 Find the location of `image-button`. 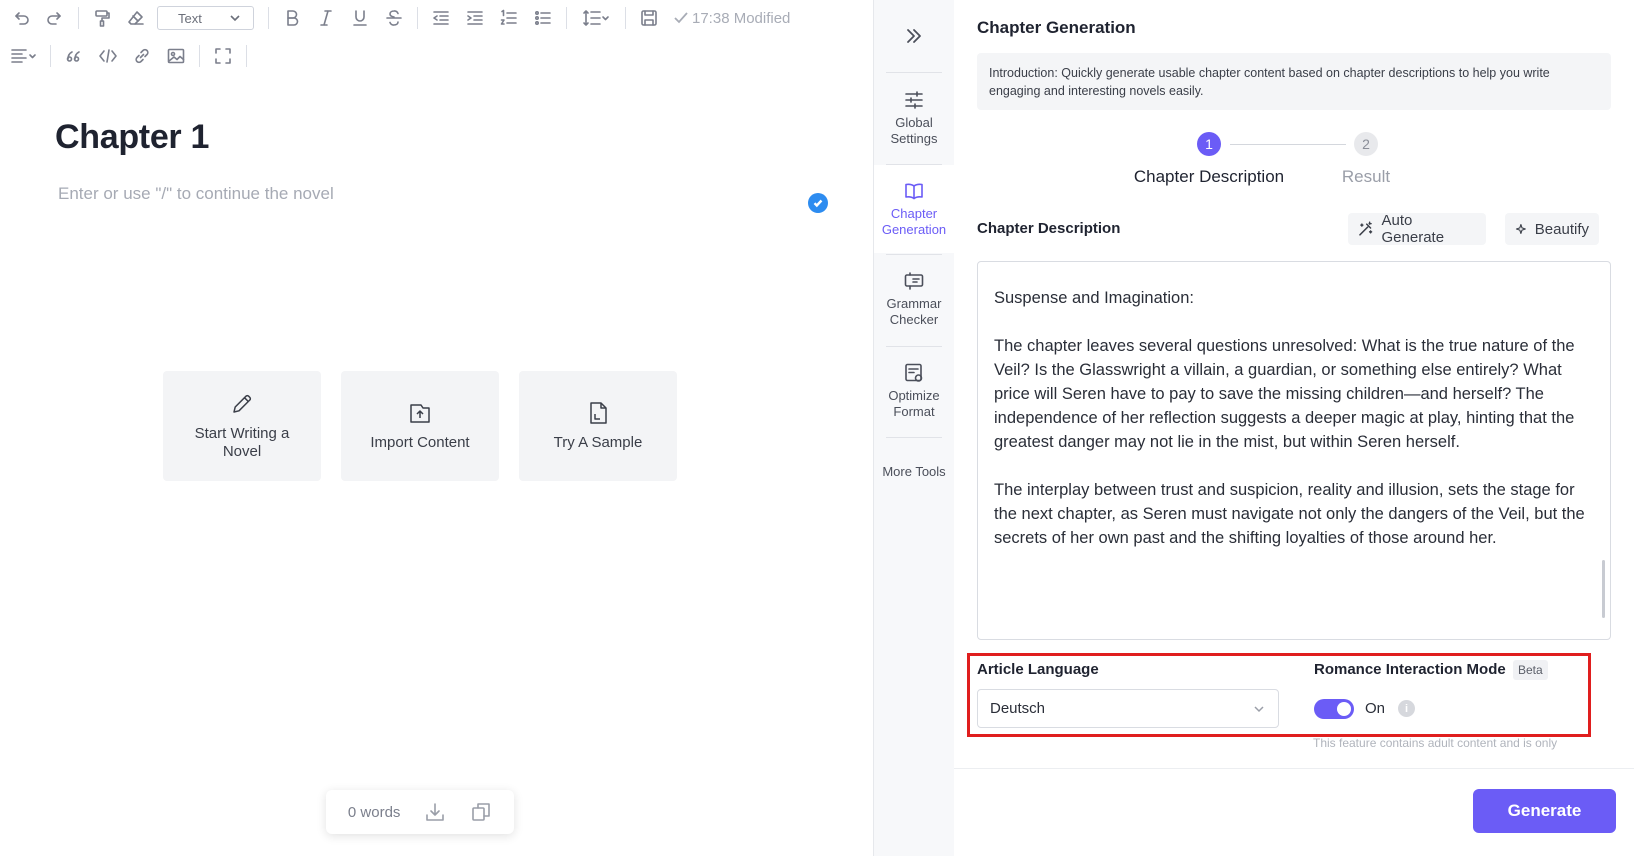

image-button is located at coordinates (176, 56).